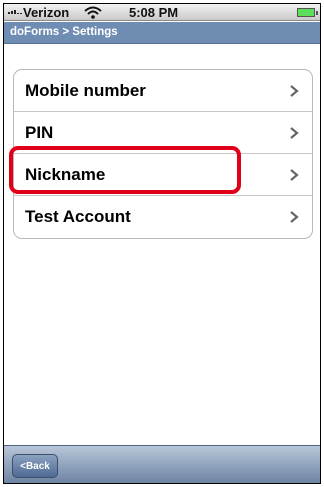 The image size is (324, 487). What do you see at coordinates (162, 33) in the screenshot?
I see `title-bar: doForms > Settings` at bounding box center [162, 33].